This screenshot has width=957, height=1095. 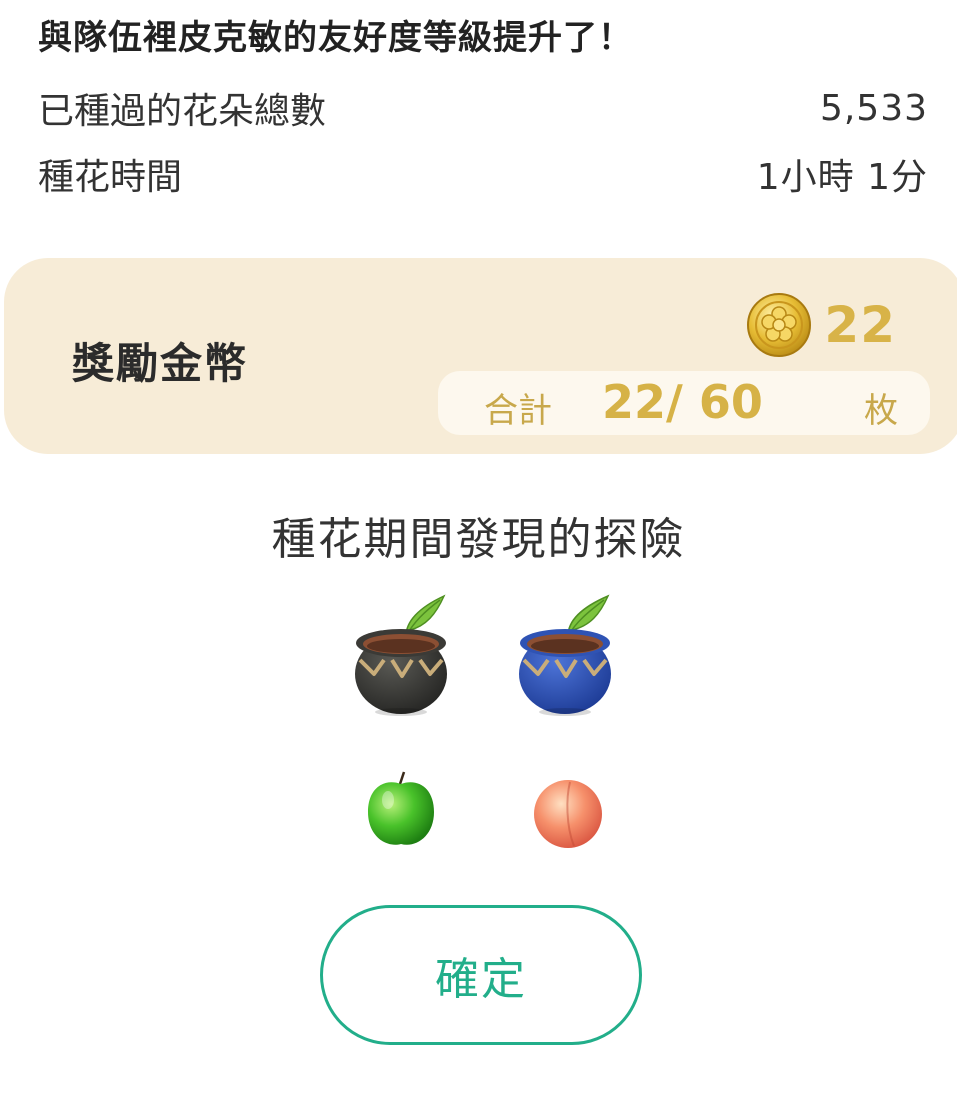 What do you see at coordinates (779, 325) in the screenshot?
I see `coin-icon` at bounding box center [779, 325].